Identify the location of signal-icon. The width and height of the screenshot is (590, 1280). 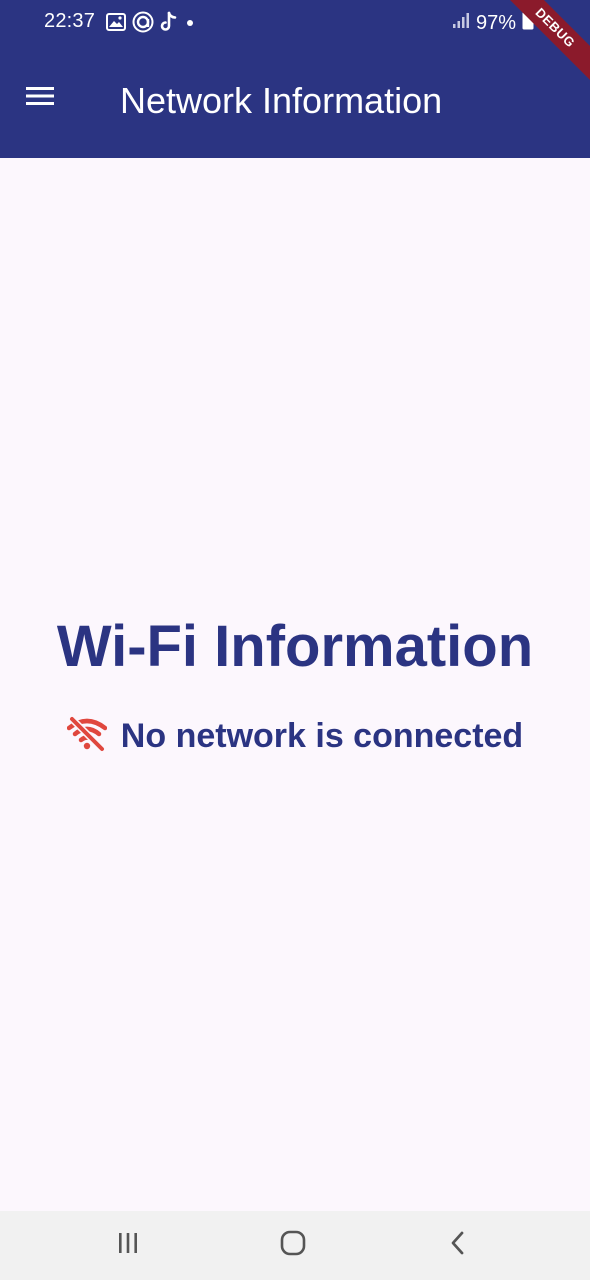
(461, 23).